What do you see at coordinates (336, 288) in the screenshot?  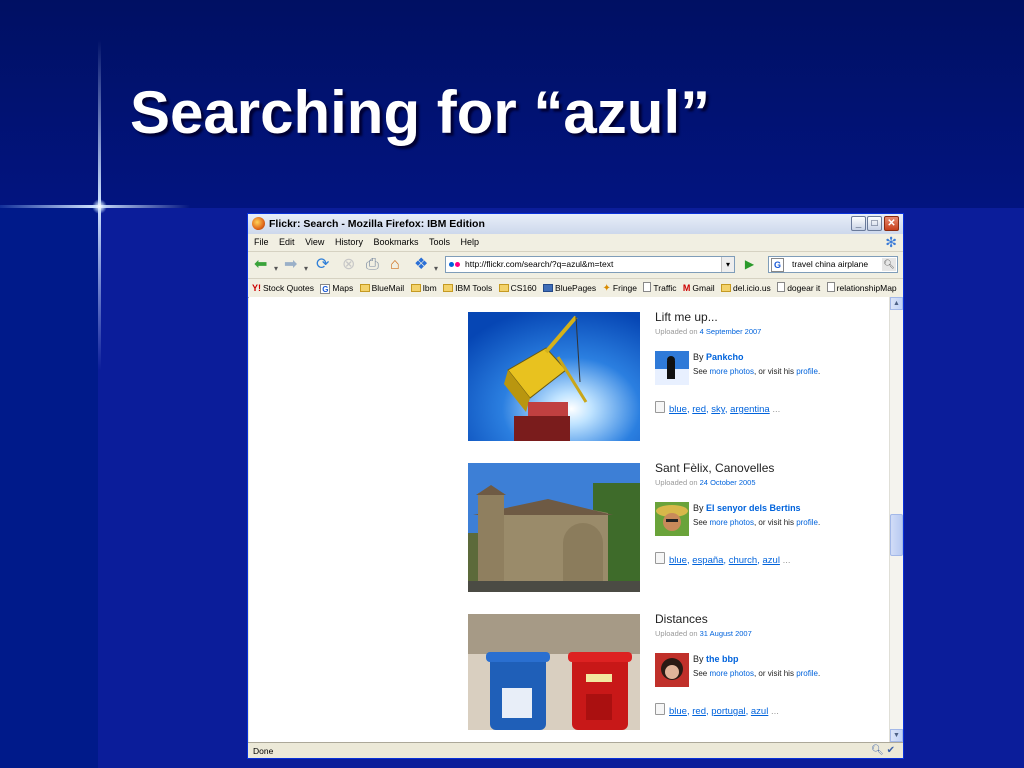 I see `bookmark-maps: G Maps` at bounding box center [336, 288].